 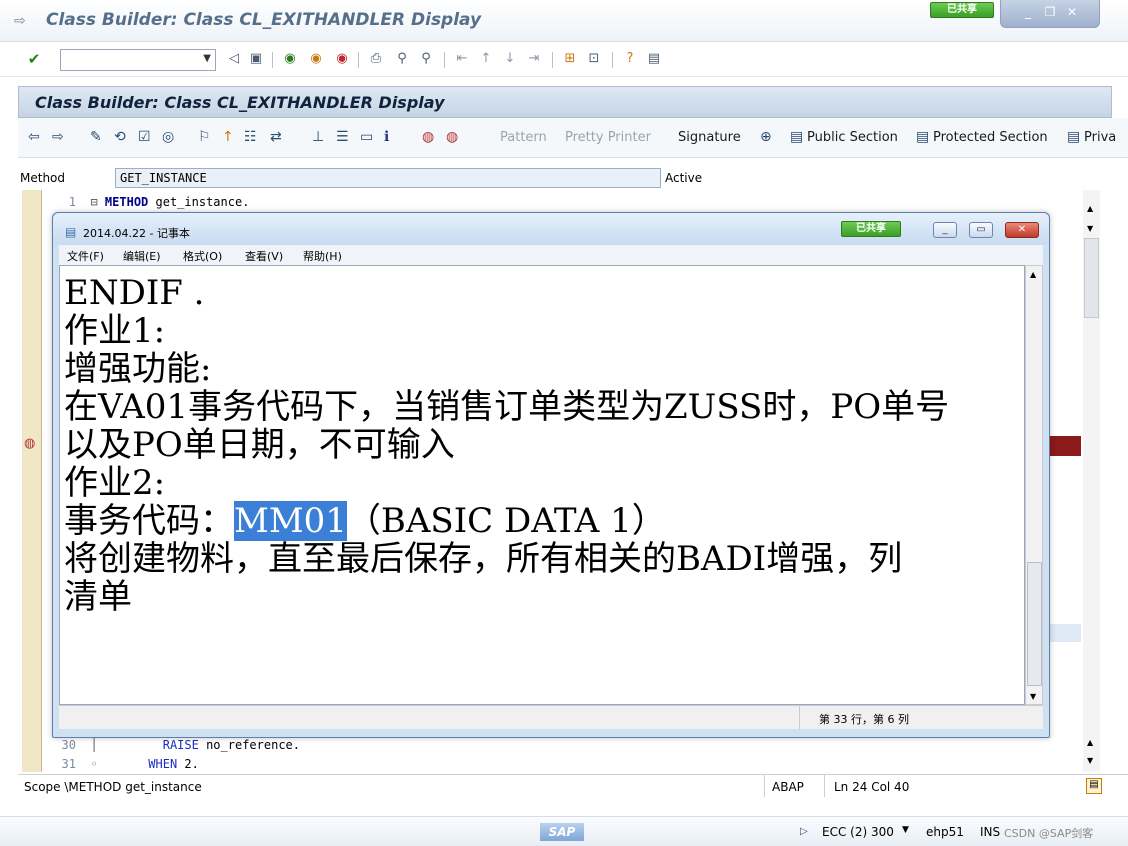 I want to click on next-page-icon: ↓, so click(x=510, y=59).